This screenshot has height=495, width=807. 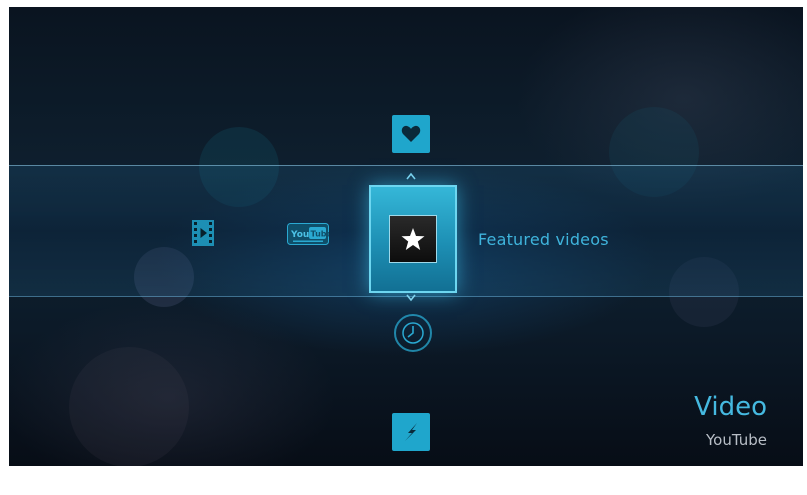 I want to click on featured-videos-tile, so click(x=413, y=239).